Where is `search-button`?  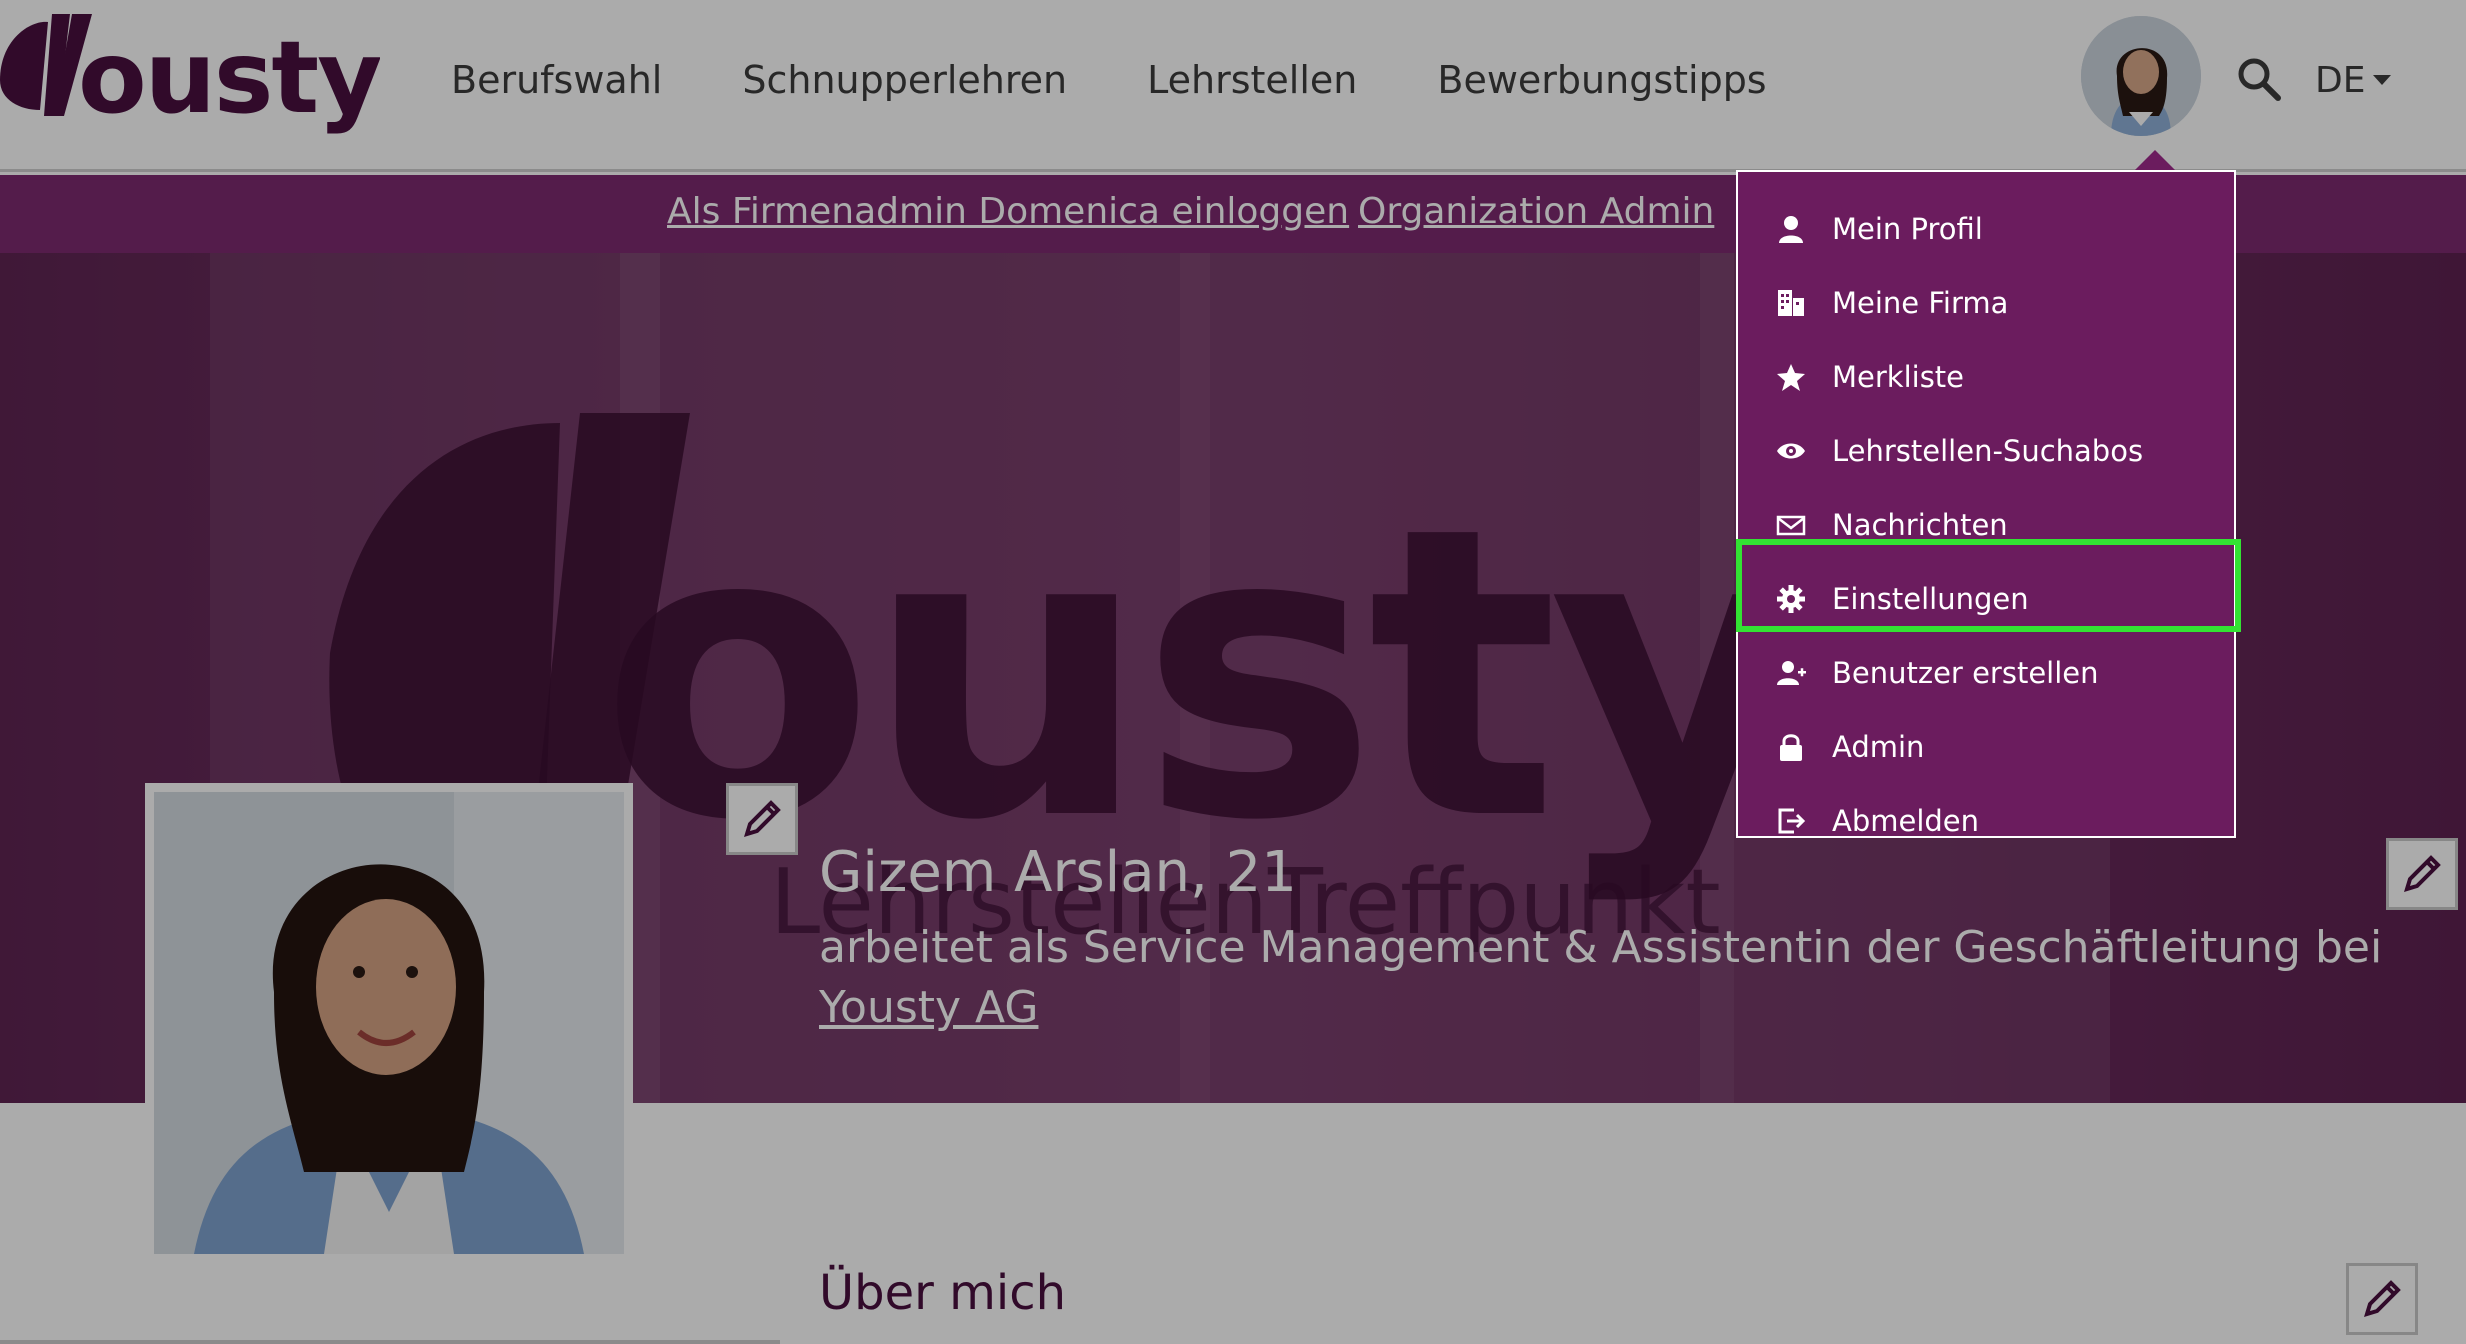
search-button is located at coordinates (2259, 79).